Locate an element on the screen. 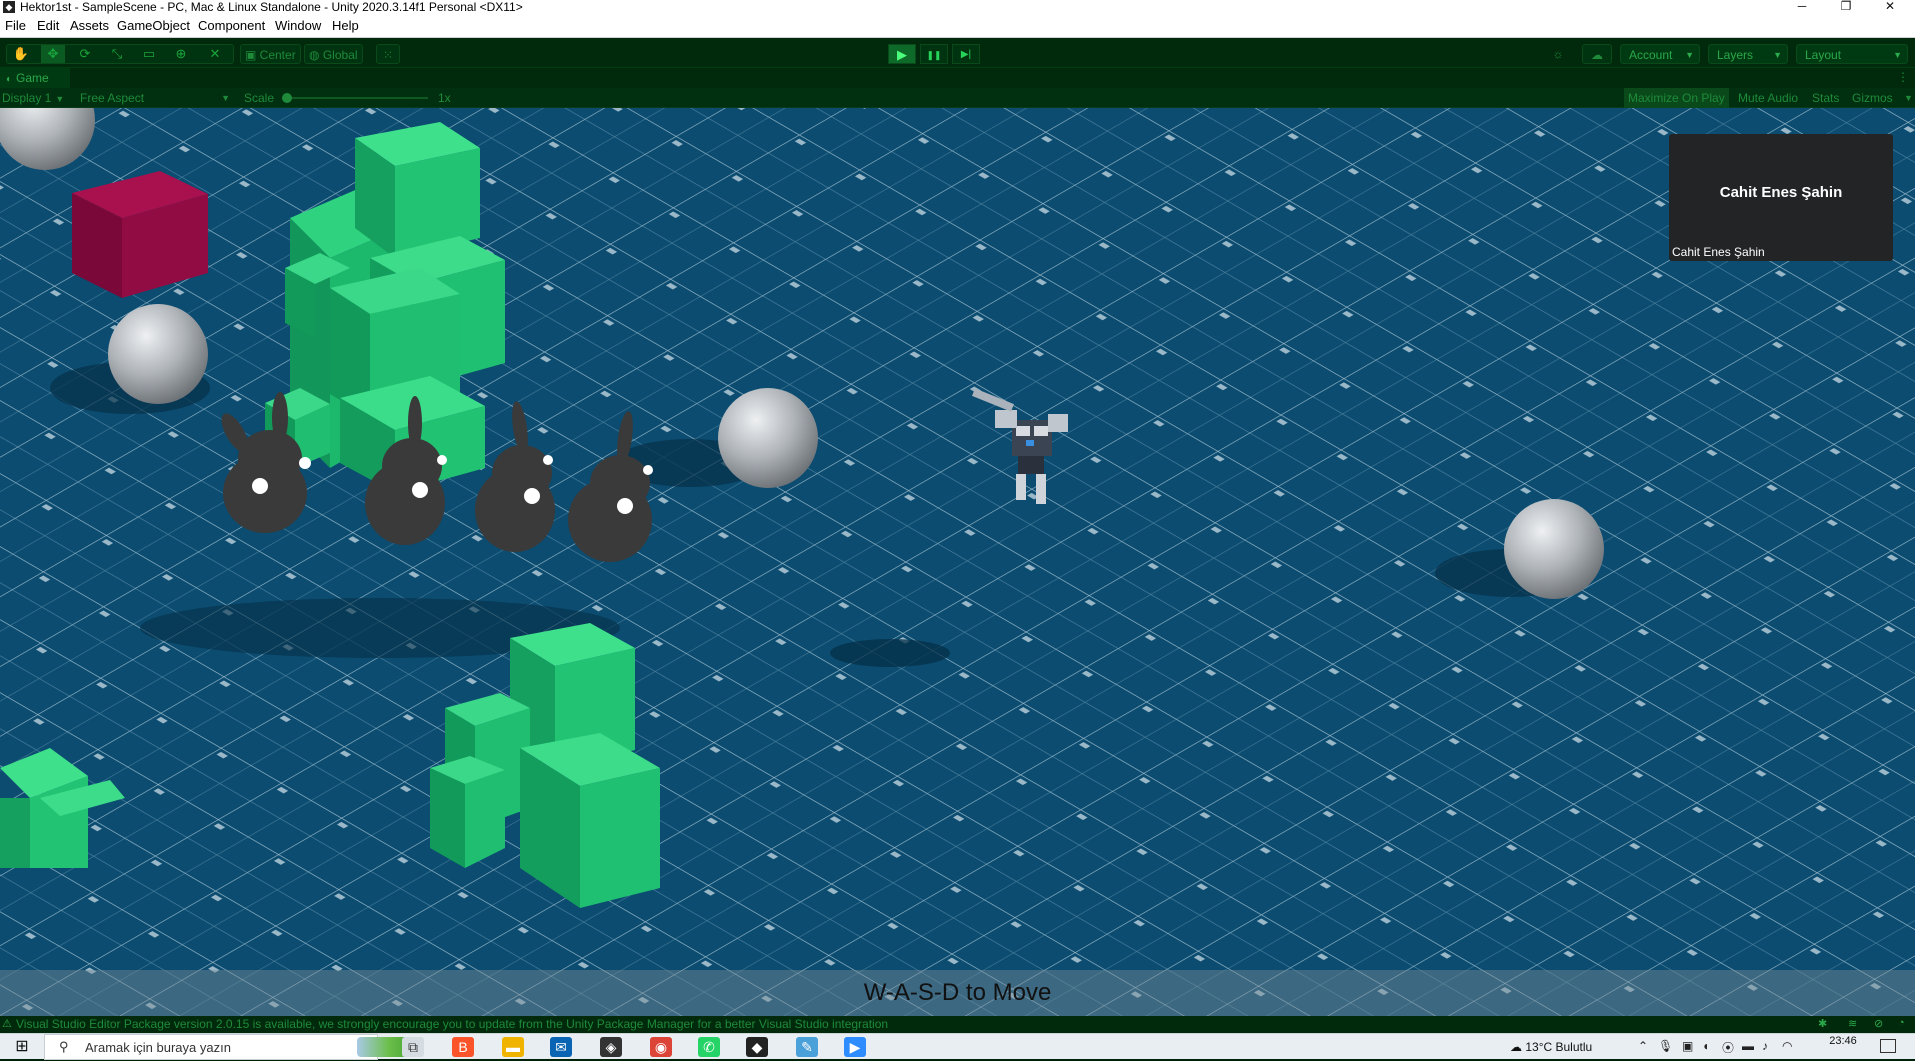 Image resolution: width=1915 pixels, height=1061 pixels. services-button: ☼ is located at coordinates (1558, 54).